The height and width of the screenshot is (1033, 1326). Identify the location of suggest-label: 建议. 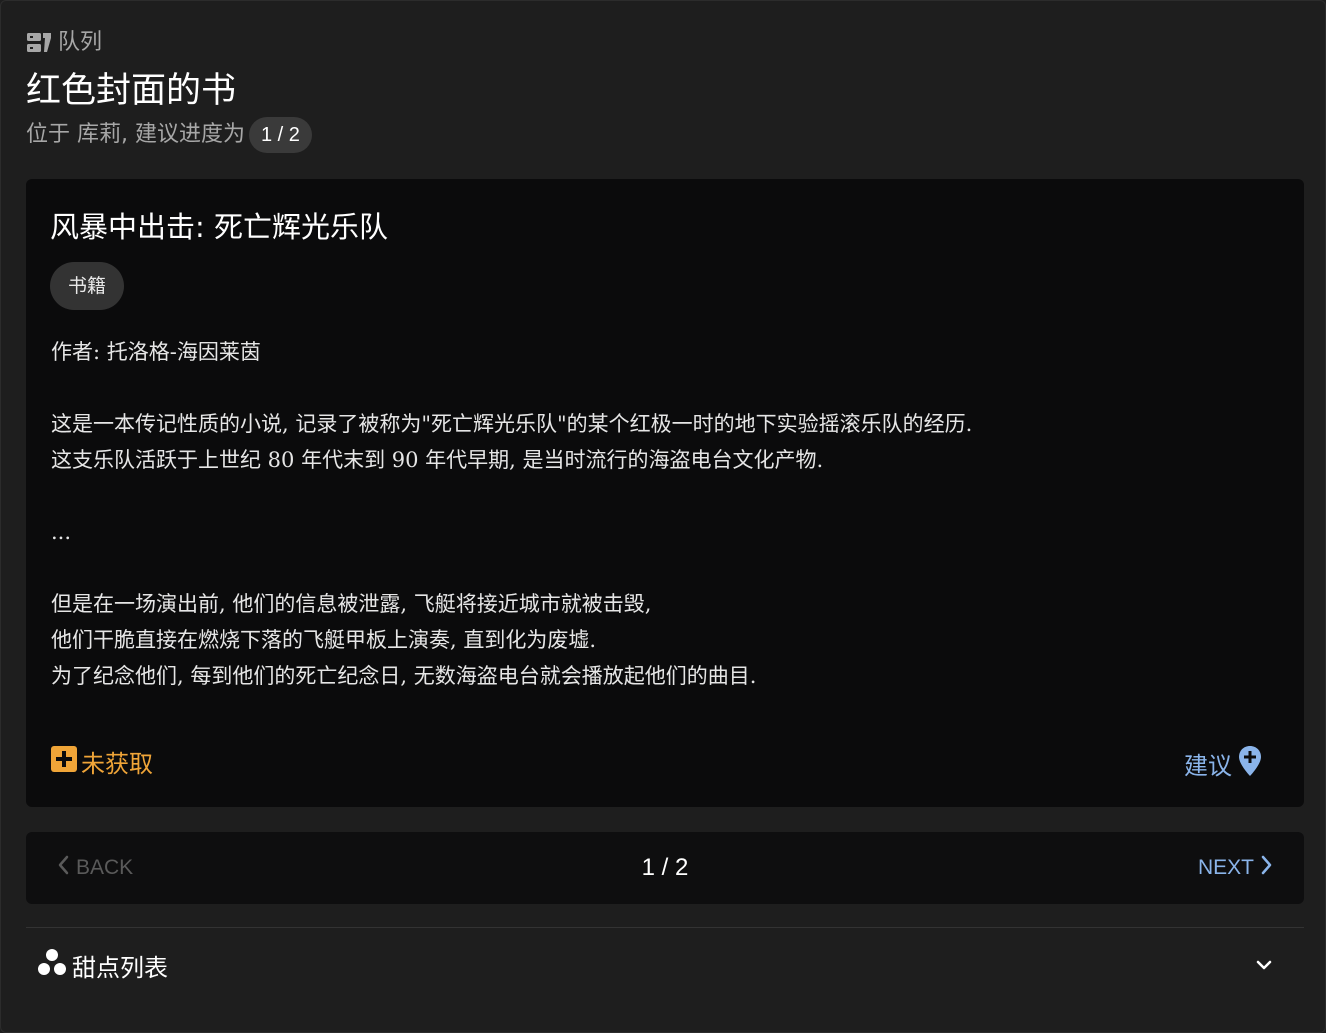
(1208, 765).